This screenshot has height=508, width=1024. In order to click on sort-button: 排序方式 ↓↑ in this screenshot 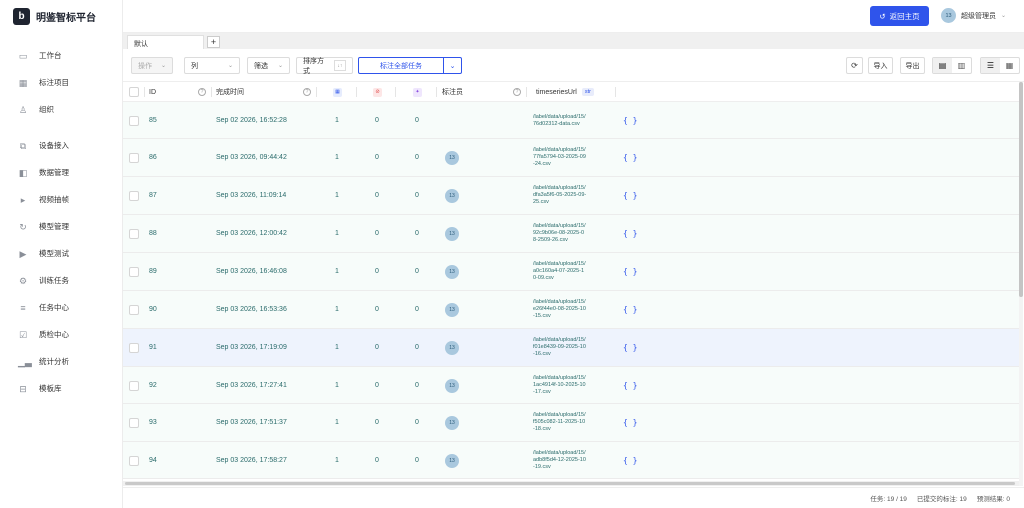, I will do `click(324, 66)`.